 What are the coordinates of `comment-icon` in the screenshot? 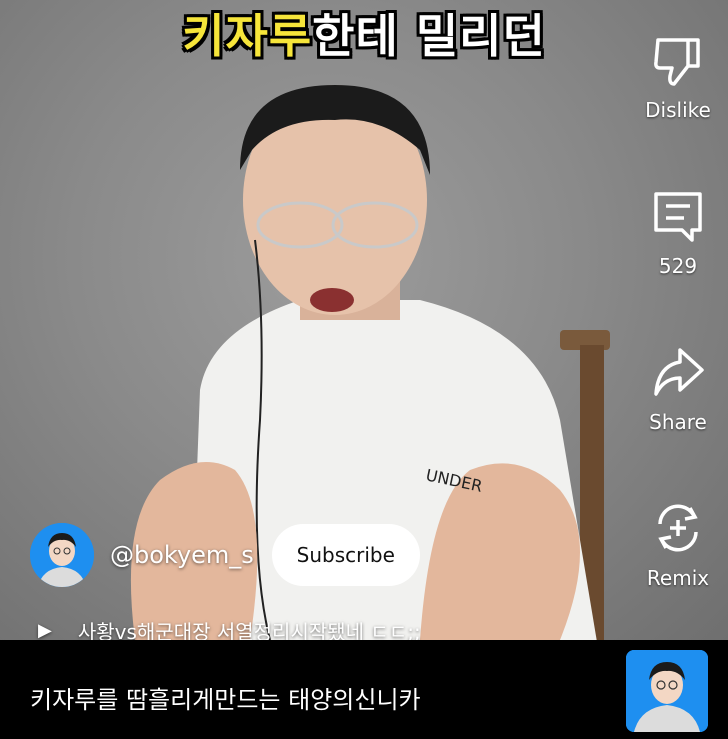 It's located at (678, 217).